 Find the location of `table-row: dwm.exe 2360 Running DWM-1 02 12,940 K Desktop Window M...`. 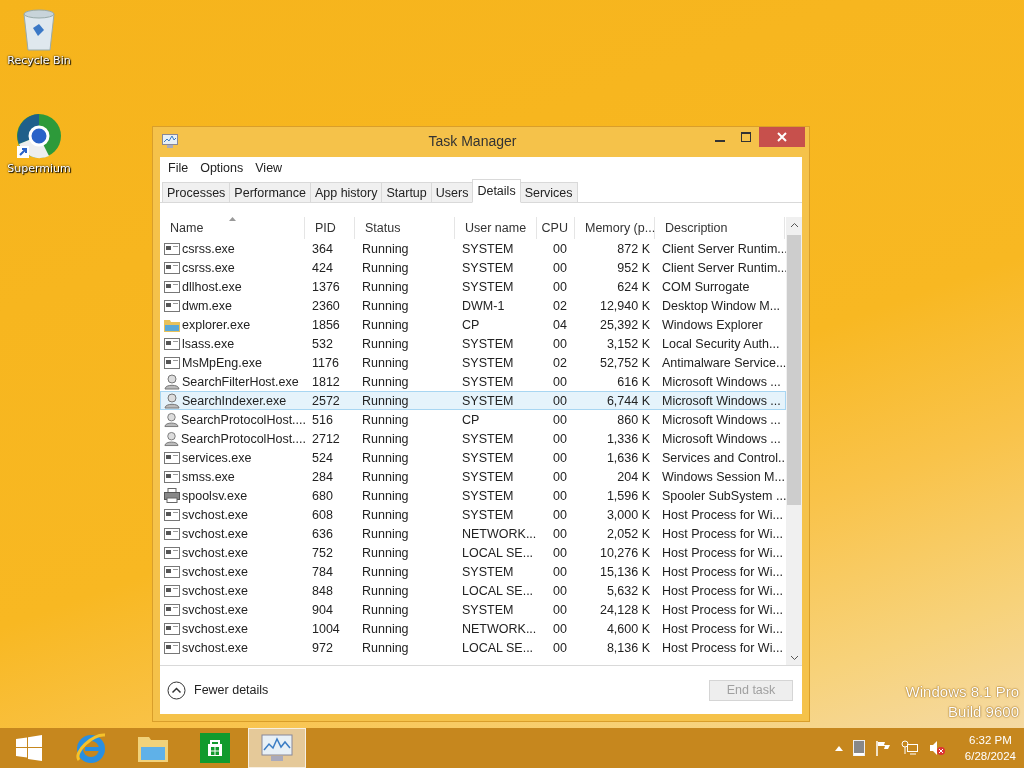

table-row: dwm.exe 2360 Running DWM-1 02 12,940 K Desktop Window M... is located at coordinates (473, 305).